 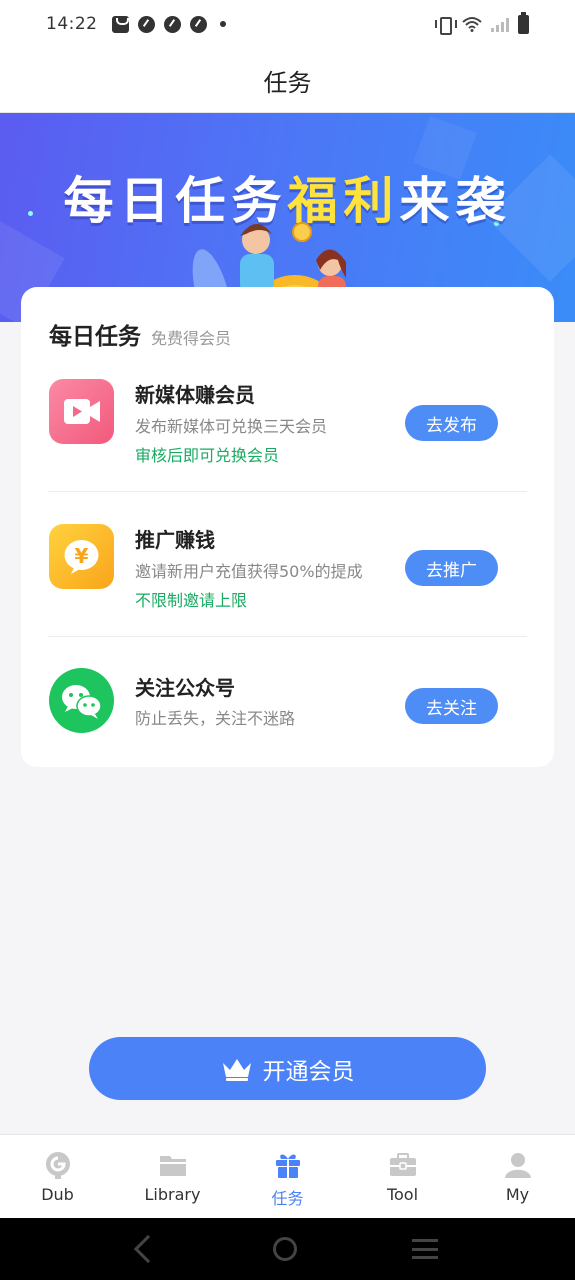 I want to click on card-title: 每日任务, so click(x=95, y=337).